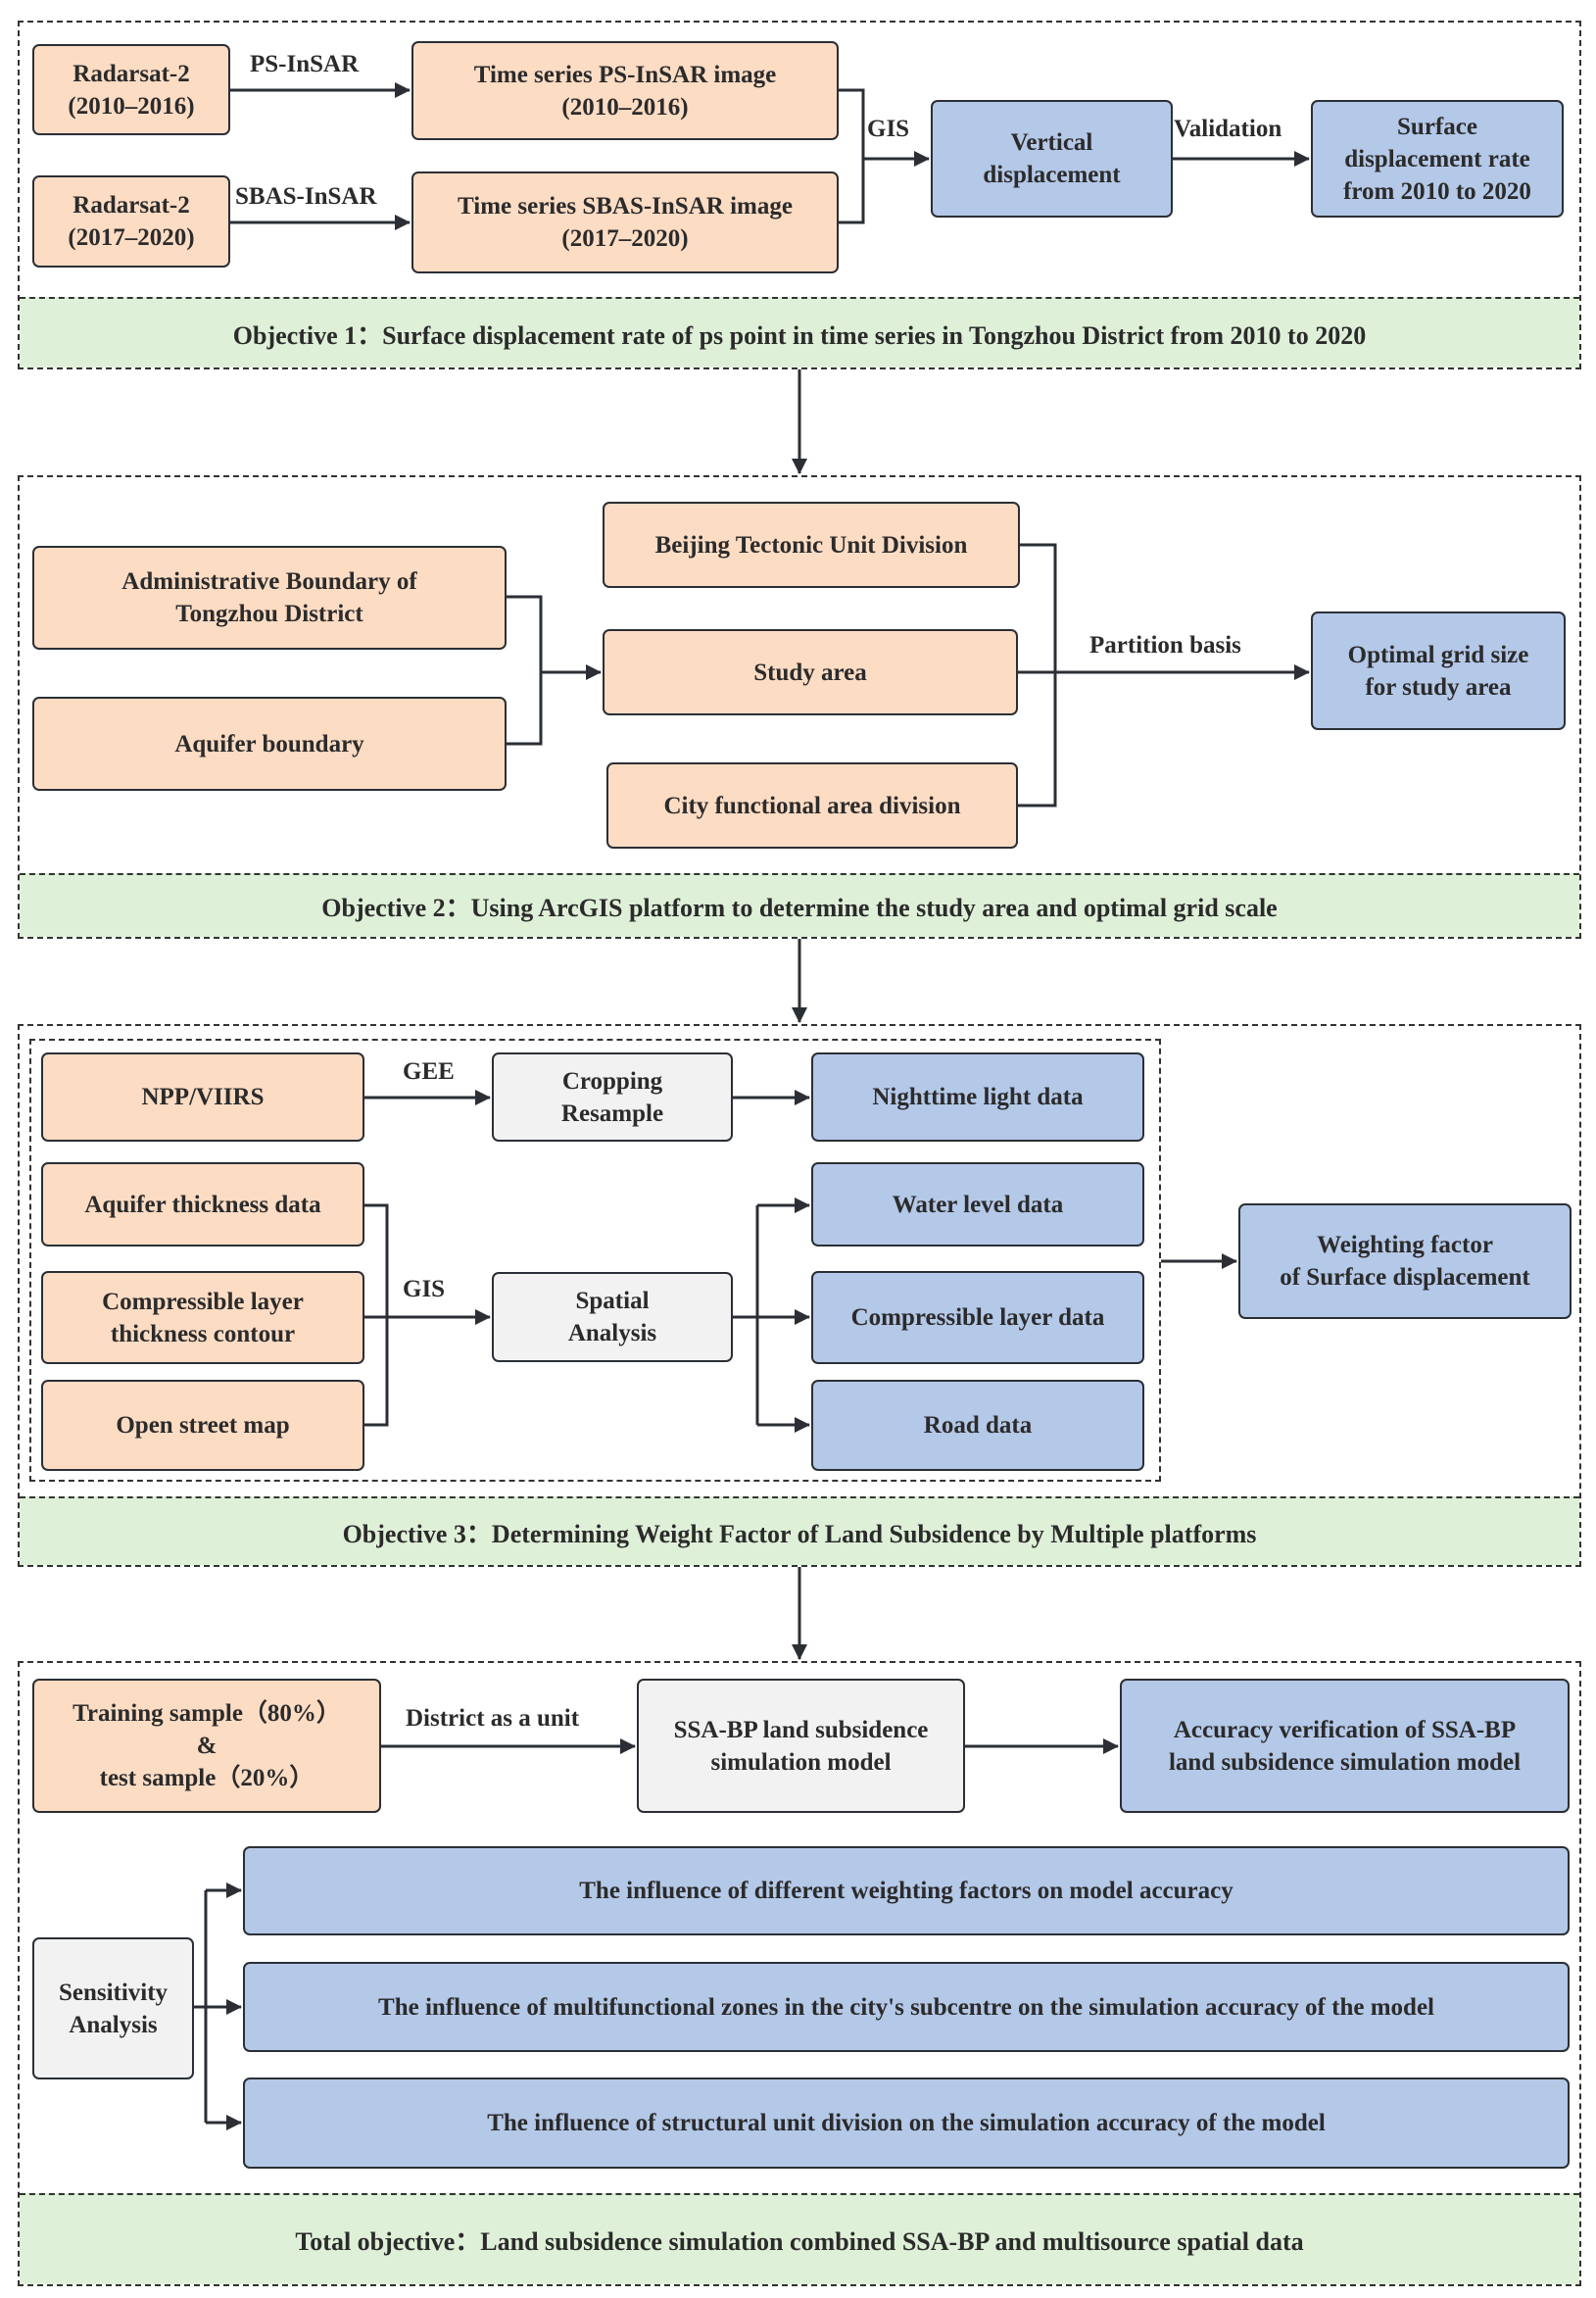 This screenshot has height=2298, width=1596. What do you see at coordinates (888, 129) in the screenshot?
I see `gis-edge-label: GIS` at bounding box center [888, 129].